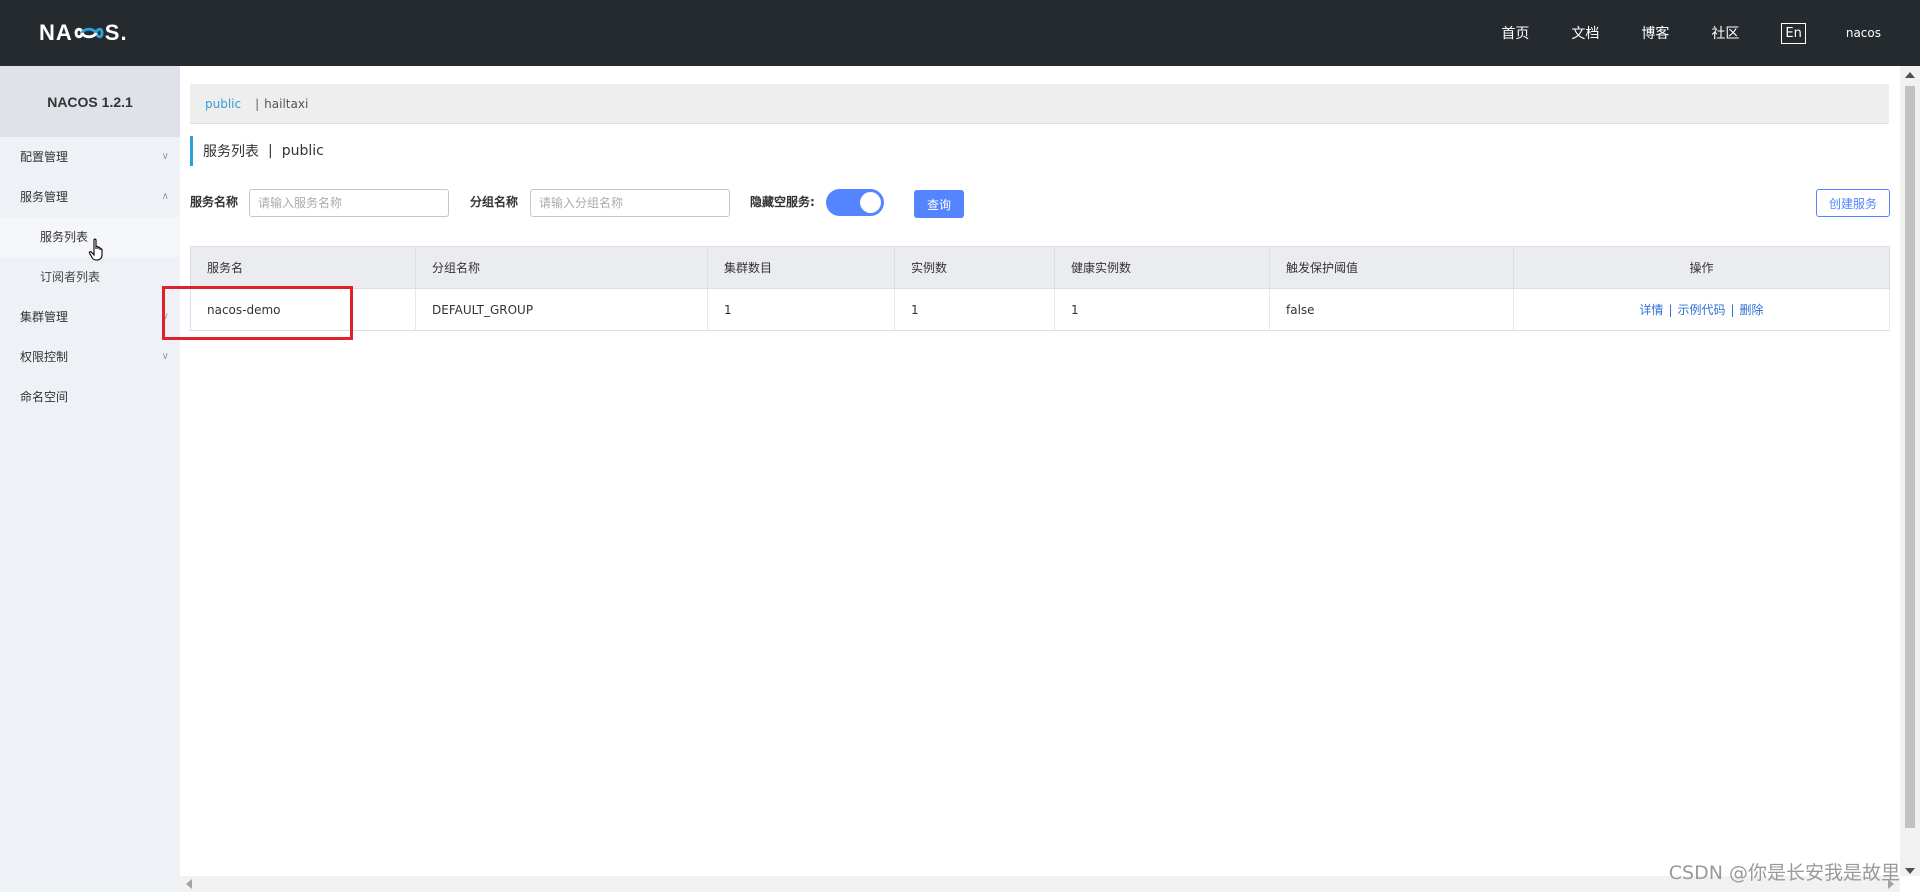  I want to click on user-menu: nacos, so click(1863, 33).